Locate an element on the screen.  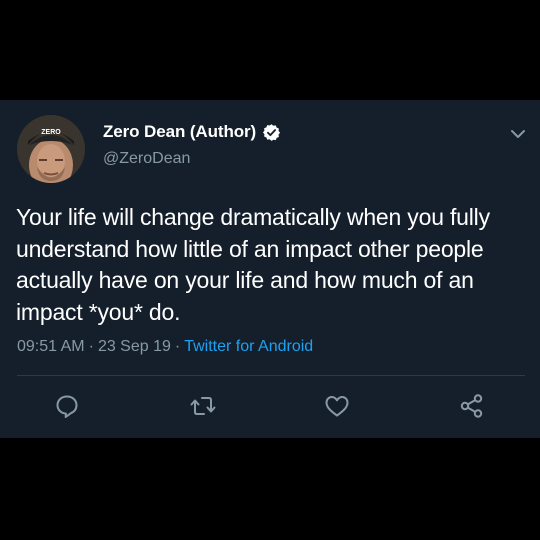
tweet-source-link: Twitter for Android is located at coordinates (248, 346).